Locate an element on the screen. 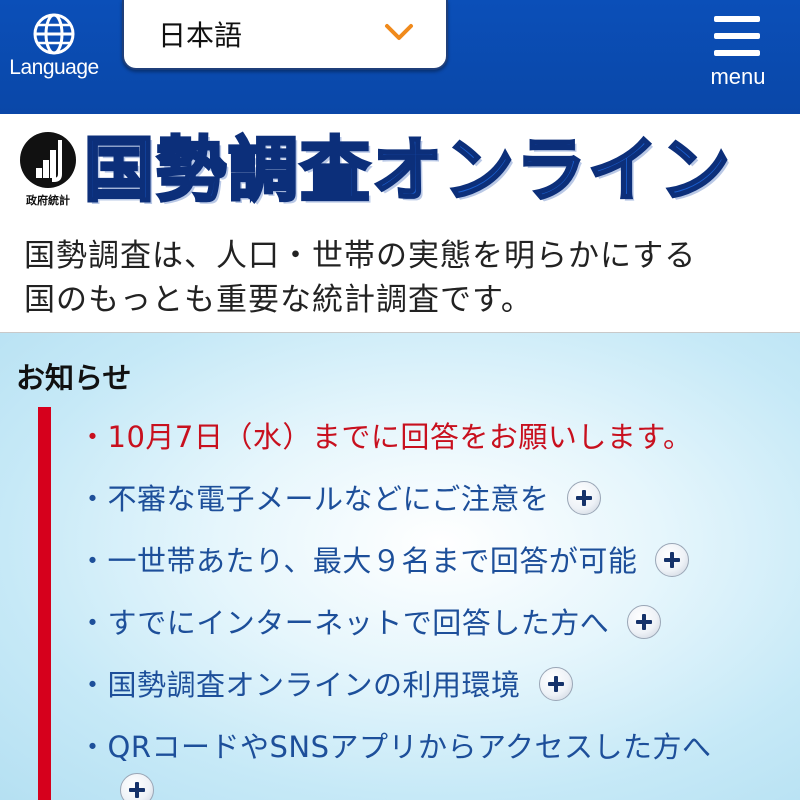  logo-band: 政府統計 国勢調査オンライン is located at coordinates (400, 169).